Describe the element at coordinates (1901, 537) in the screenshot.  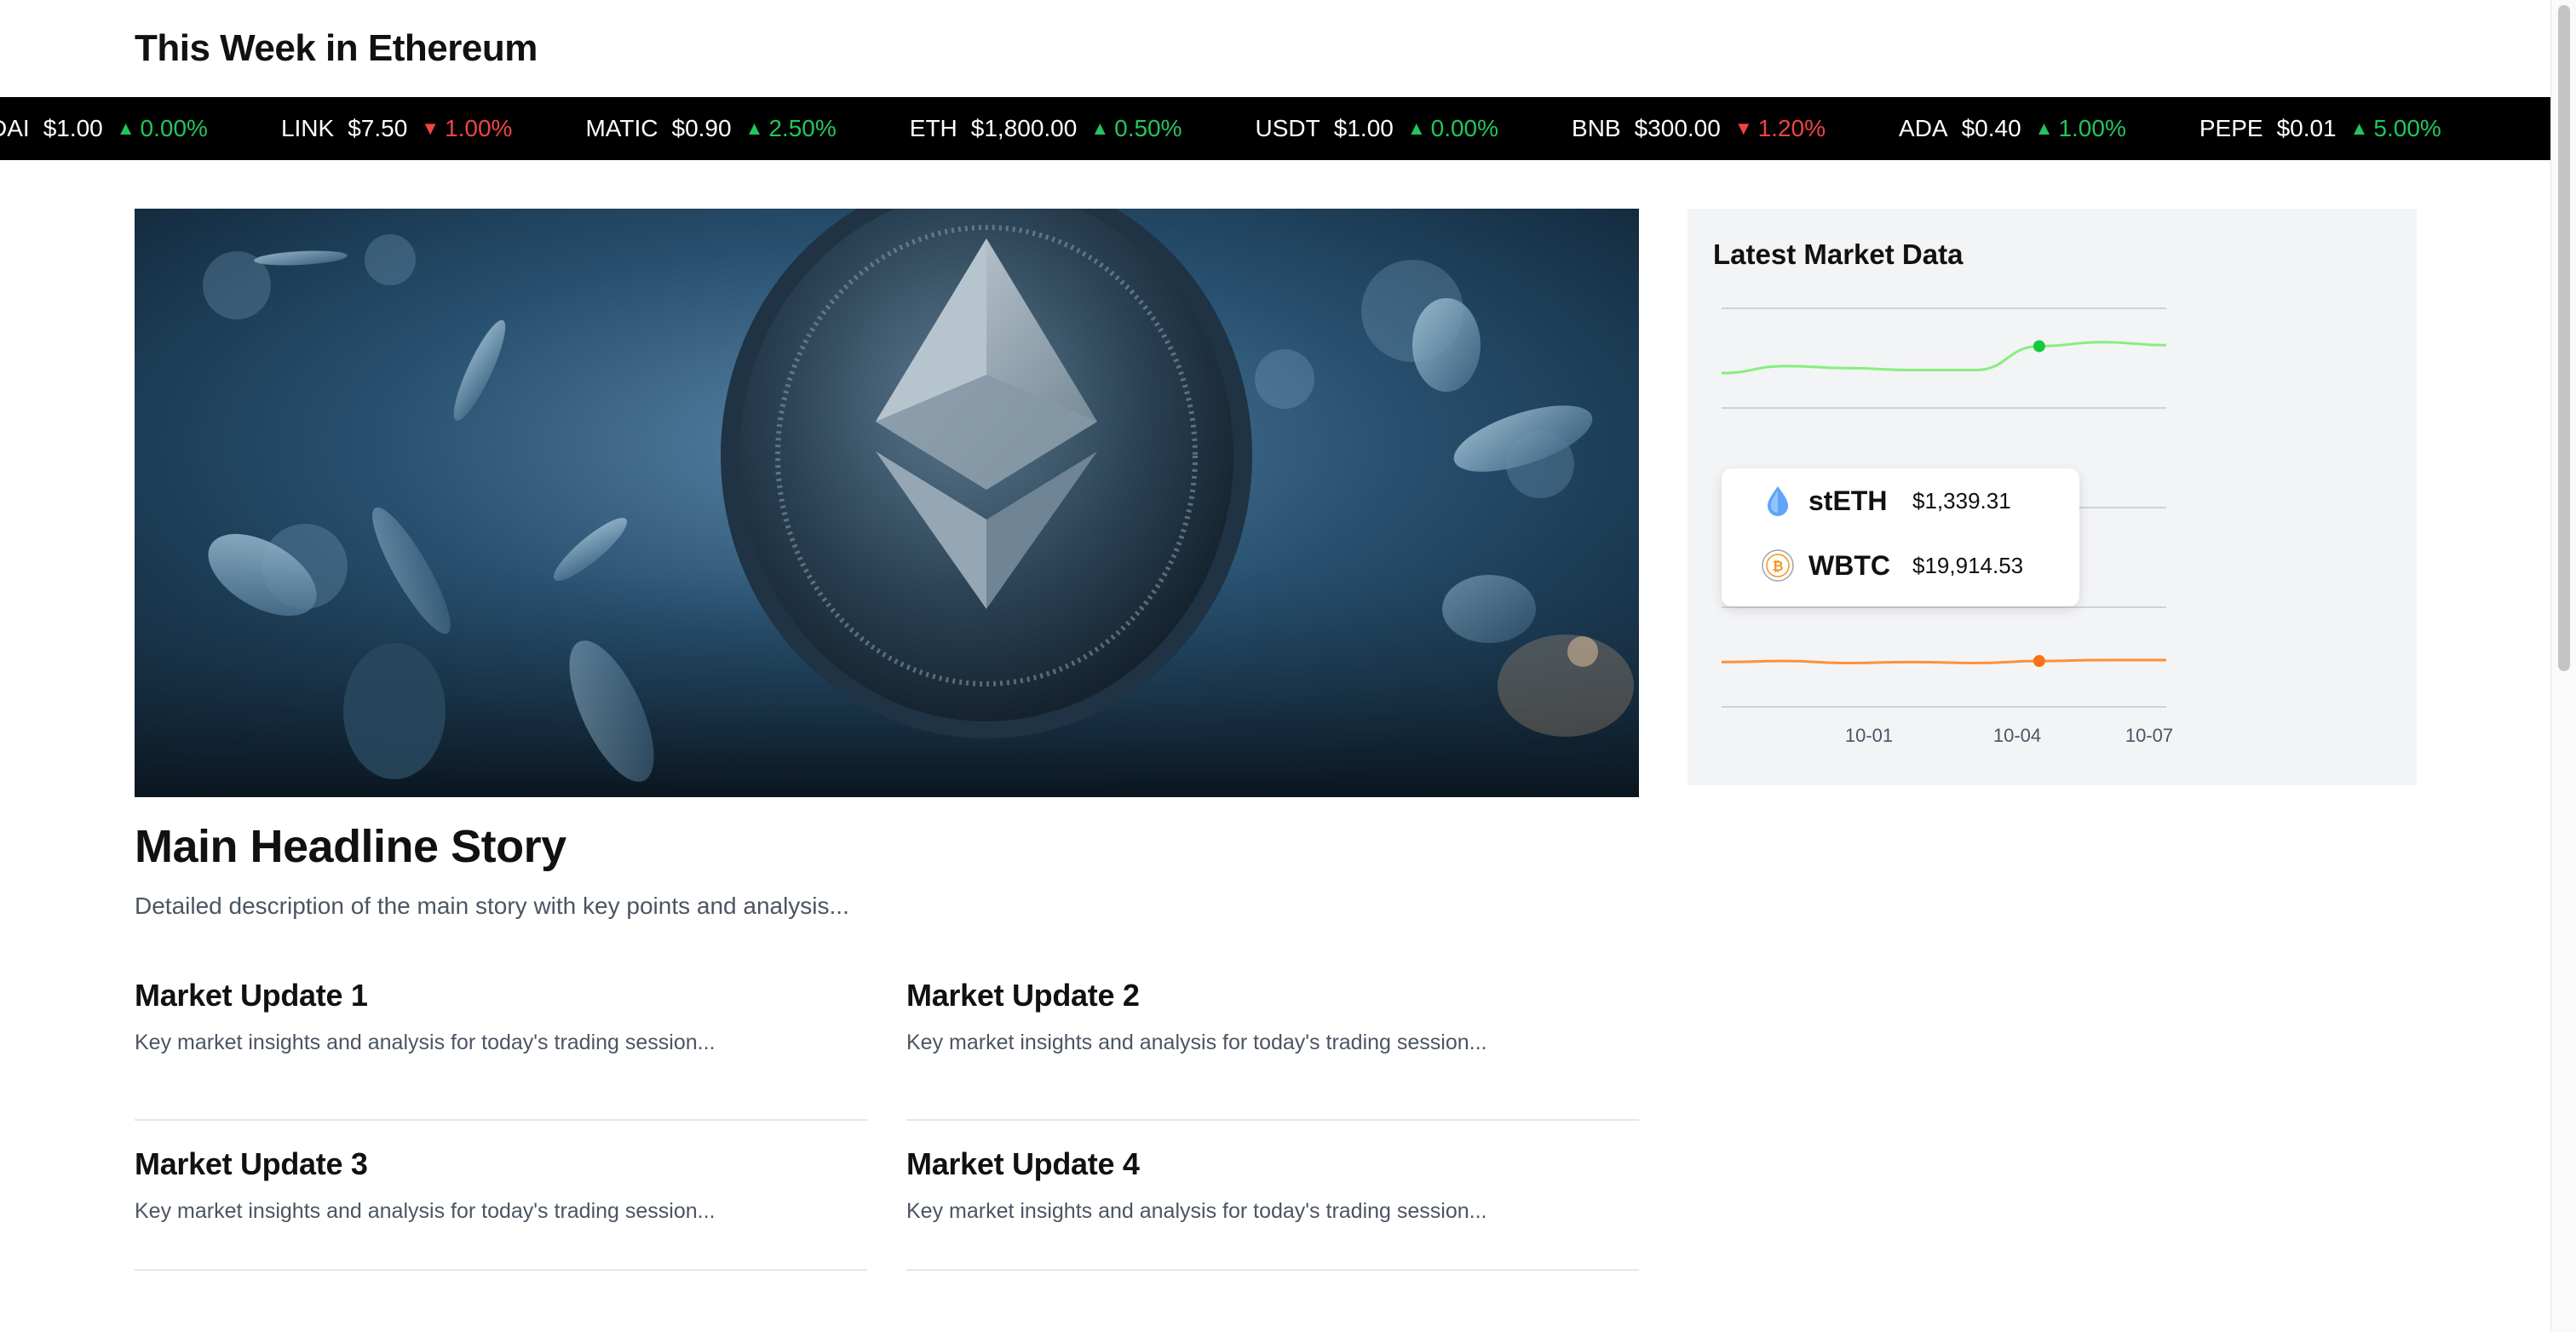
I see `chart-tooltip: stETH $1,339.31 ₿ WBTC $19,914.53` at that location.